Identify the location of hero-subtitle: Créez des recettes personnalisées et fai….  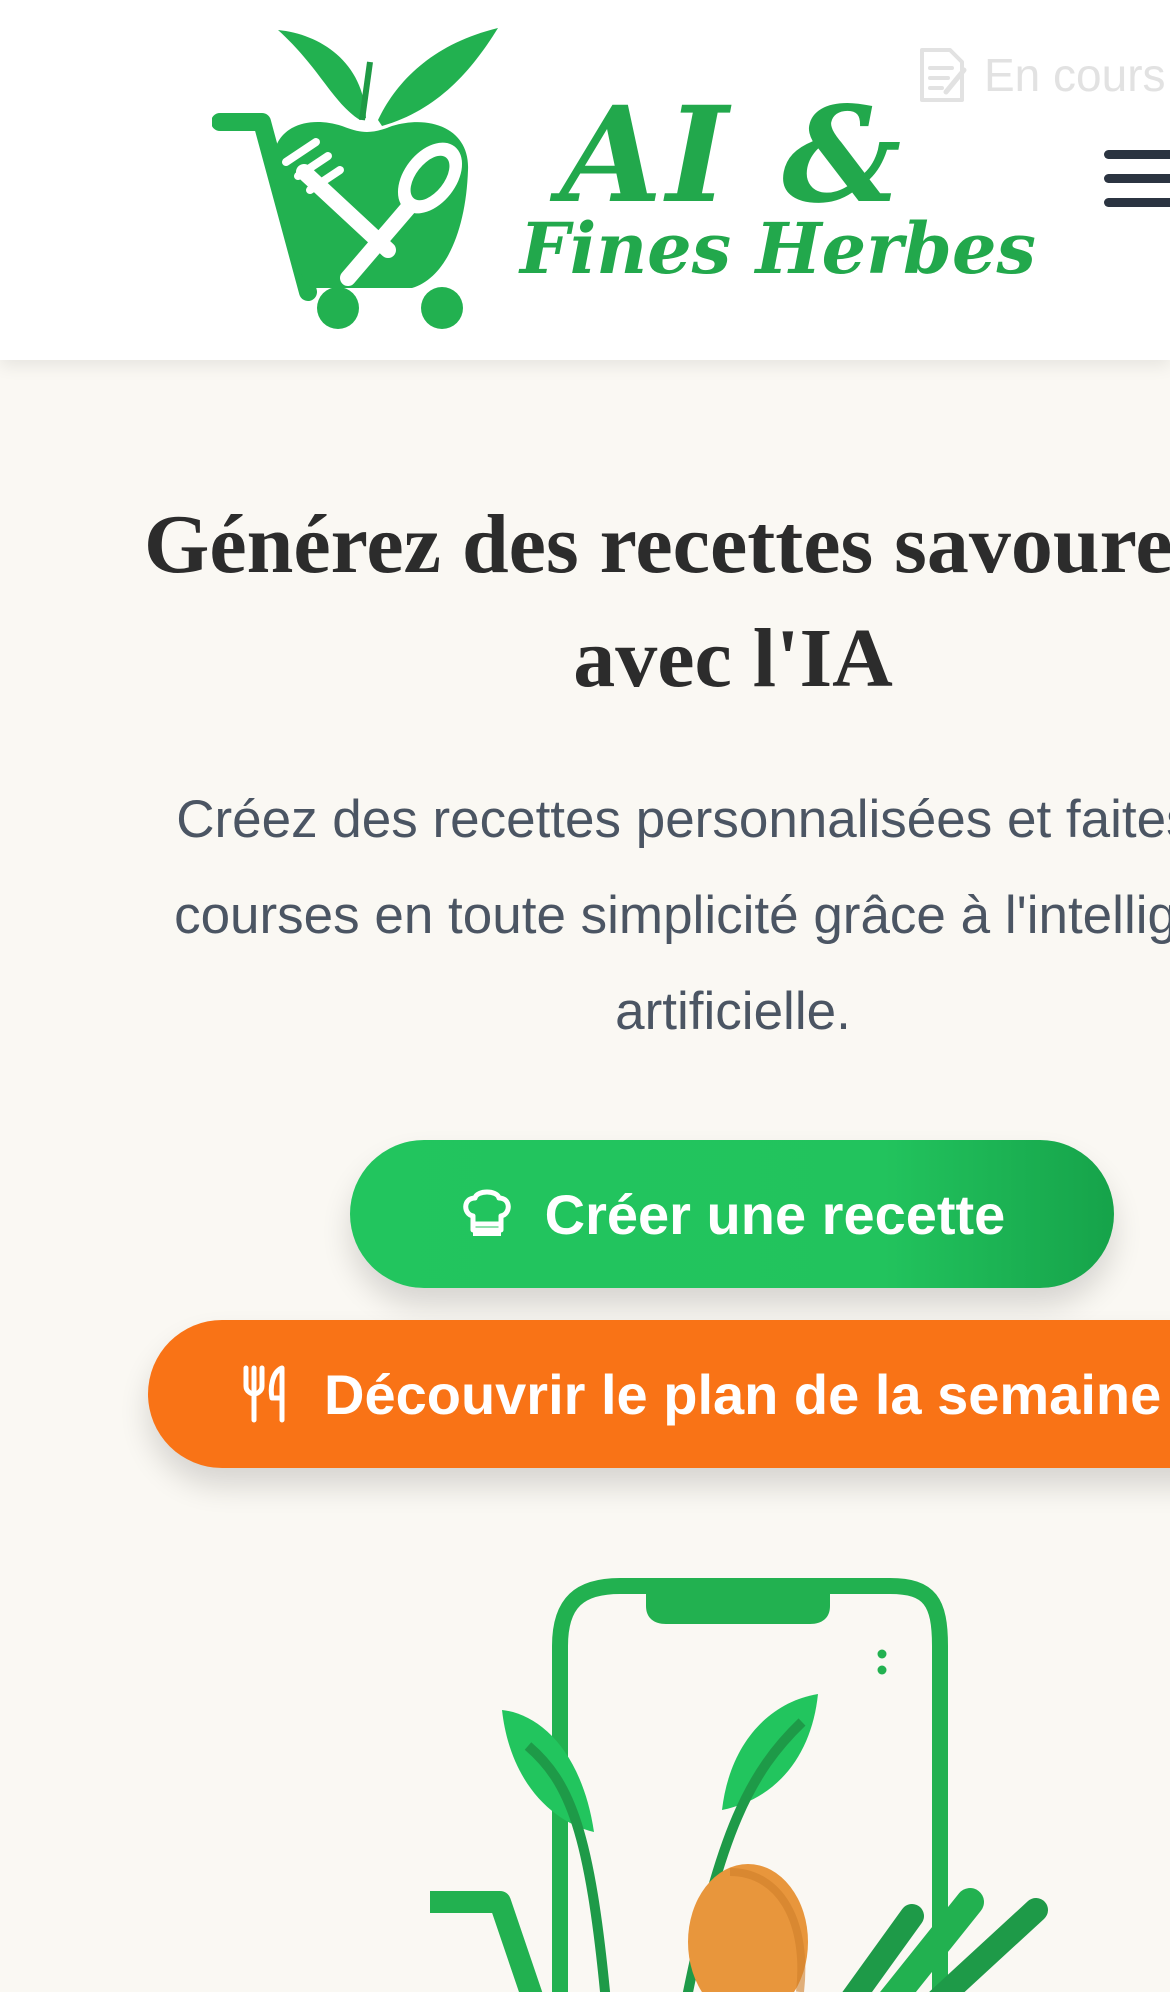
(585, 916).